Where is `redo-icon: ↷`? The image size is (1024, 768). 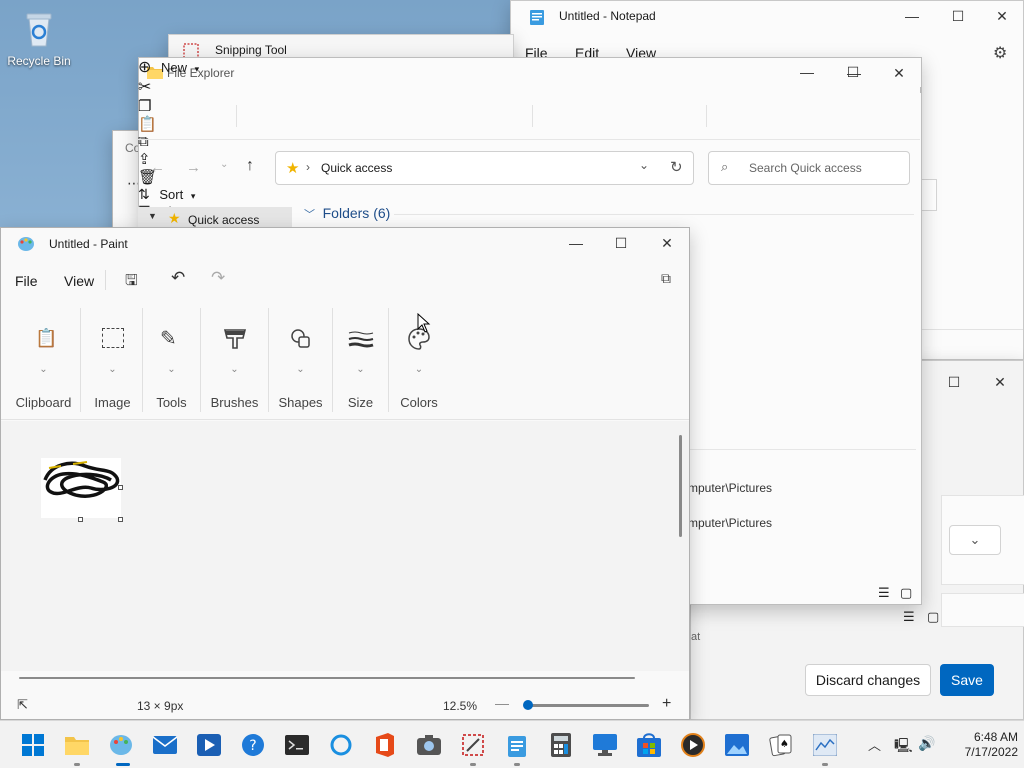 redo-icon: ↷ is located at coordinates (218, 278).